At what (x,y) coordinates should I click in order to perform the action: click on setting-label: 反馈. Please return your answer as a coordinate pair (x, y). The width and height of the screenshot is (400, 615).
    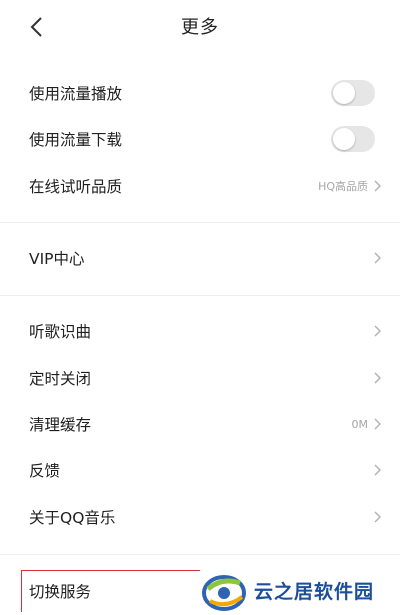
    Looking at the image, I should click on (45, 471).